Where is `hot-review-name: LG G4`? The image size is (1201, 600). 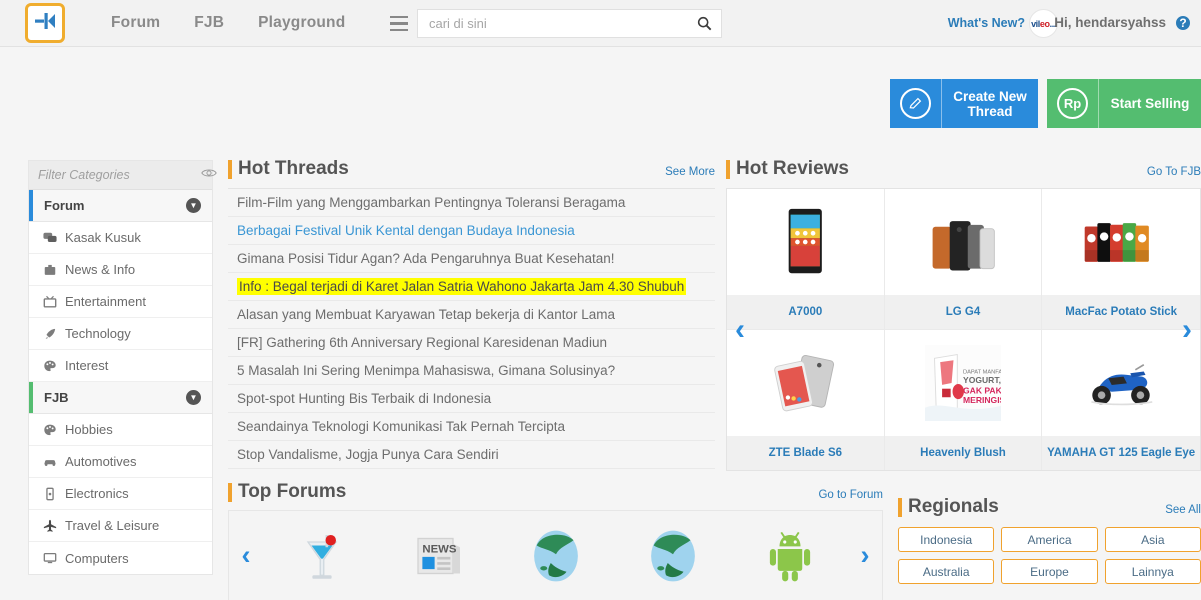 hot-review-name: LG G4 is located at coordinates (963, 312).